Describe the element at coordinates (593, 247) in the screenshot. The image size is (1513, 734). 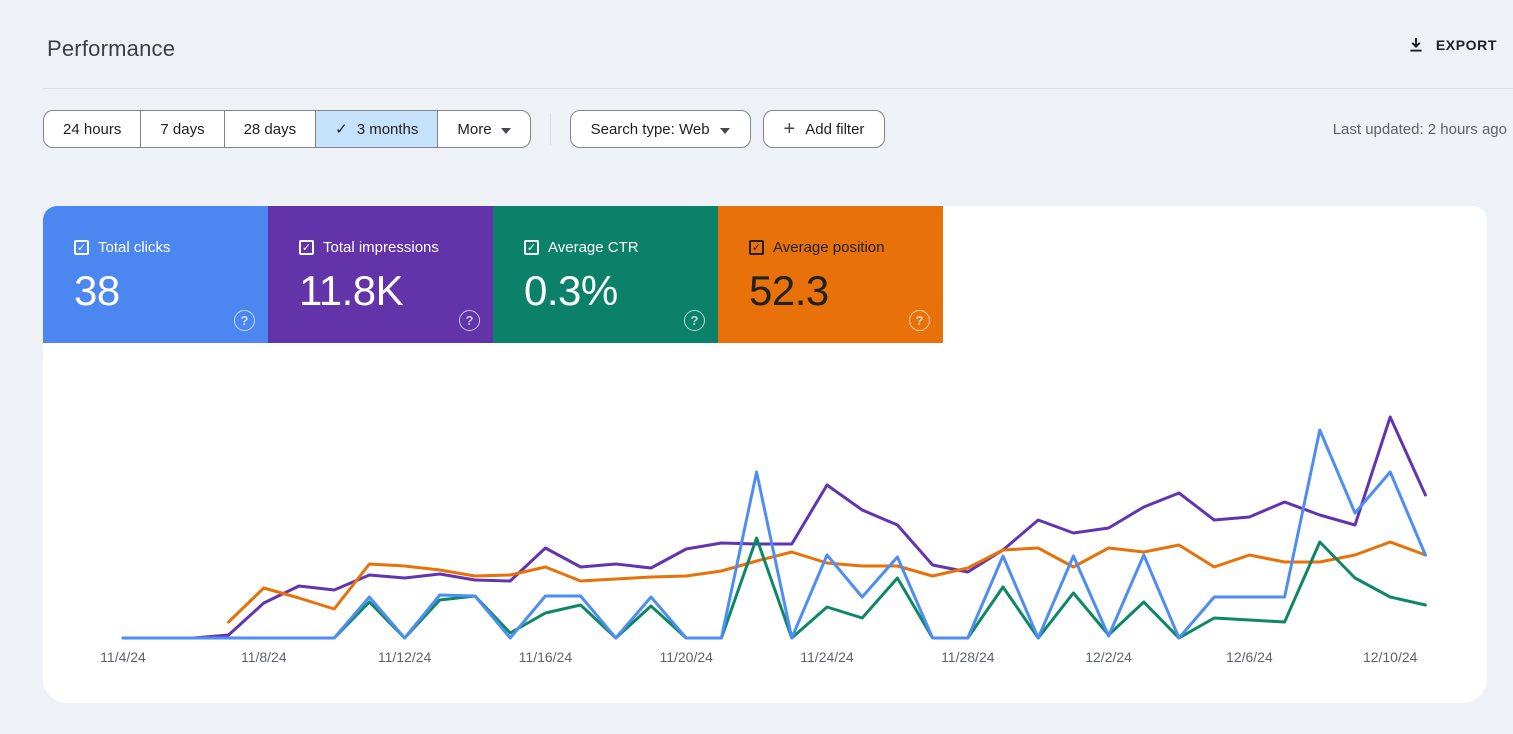
I see `metric-label: Average CTR` at that location.